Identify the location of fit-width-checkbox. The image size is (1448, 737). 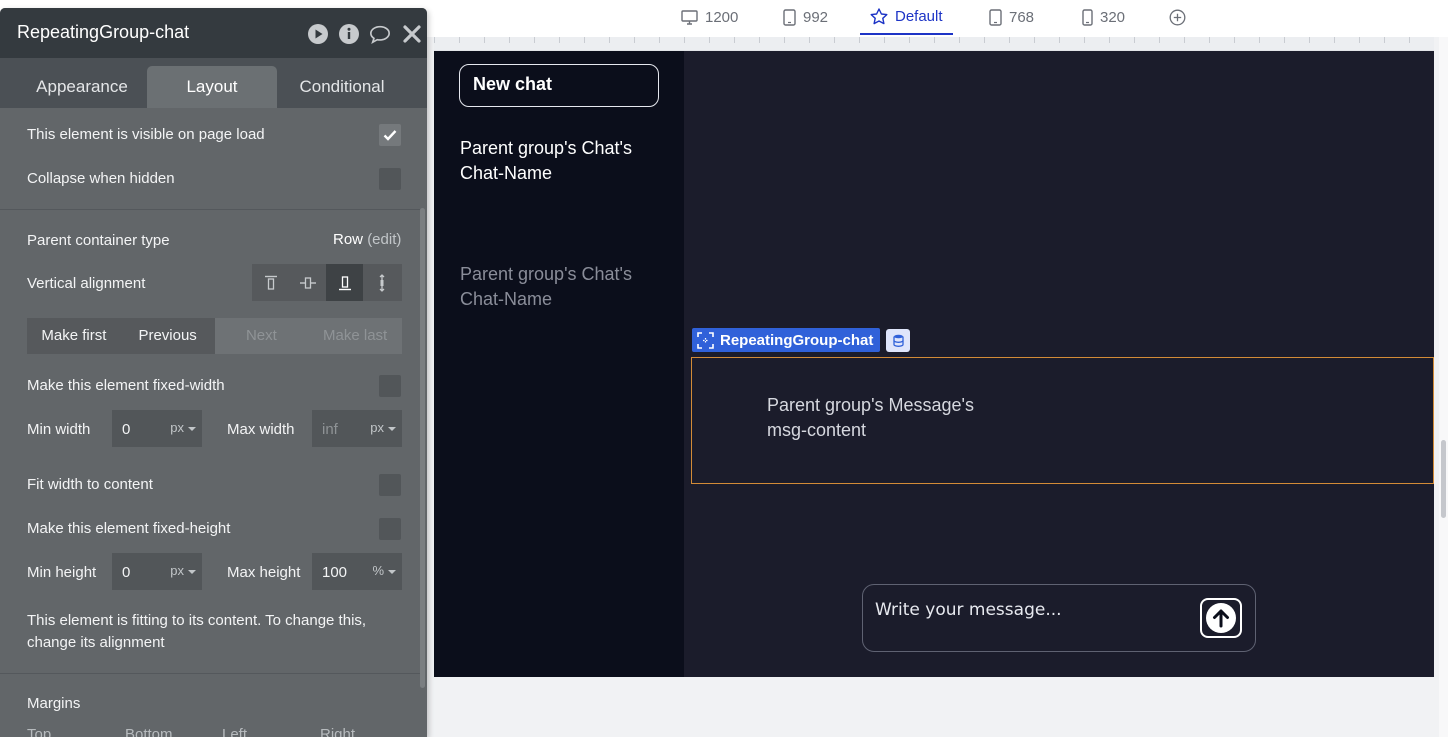
(390, 485).